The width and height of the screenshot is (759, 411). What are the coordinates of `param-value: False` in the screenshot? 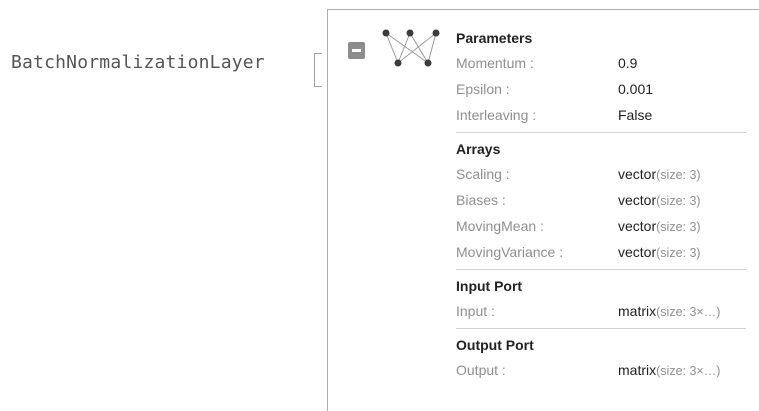 It's located at (635, 115).